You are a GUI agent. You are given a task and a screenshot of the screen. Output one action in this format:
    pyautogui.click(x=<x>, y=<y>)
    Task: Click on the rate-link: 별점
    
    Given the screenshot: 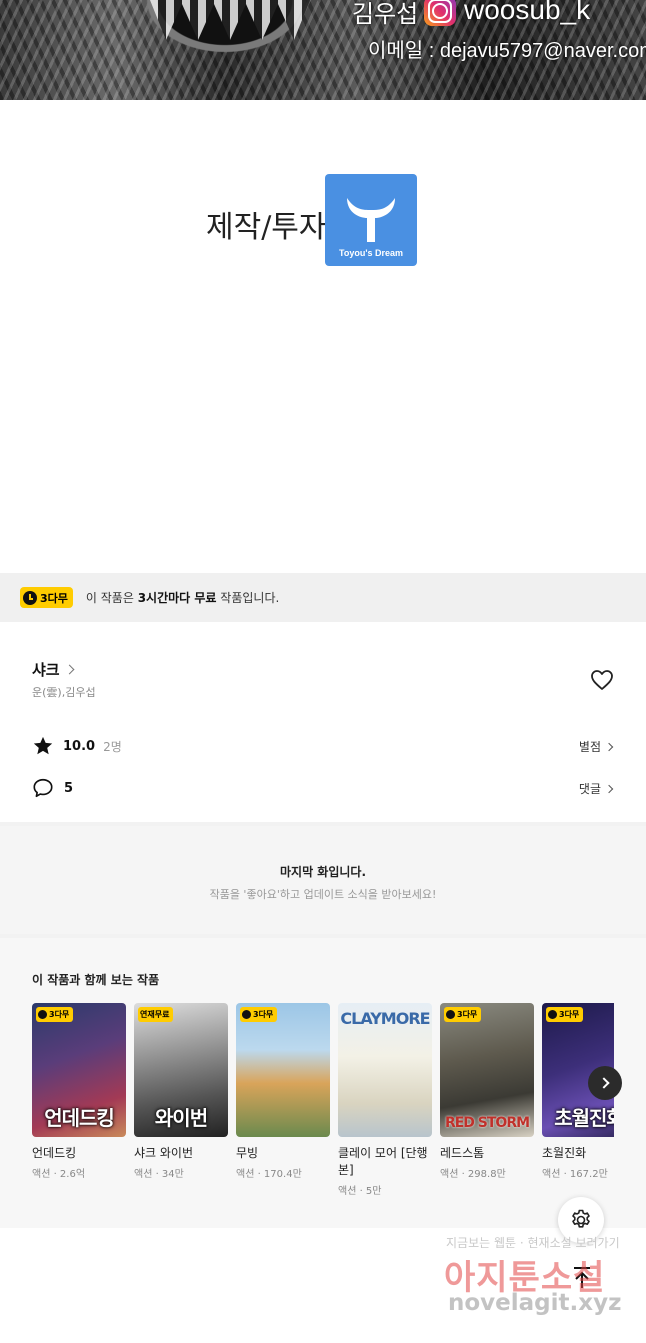 What is the action you would take?
    pyautogui.click(x=596, y=746)
    